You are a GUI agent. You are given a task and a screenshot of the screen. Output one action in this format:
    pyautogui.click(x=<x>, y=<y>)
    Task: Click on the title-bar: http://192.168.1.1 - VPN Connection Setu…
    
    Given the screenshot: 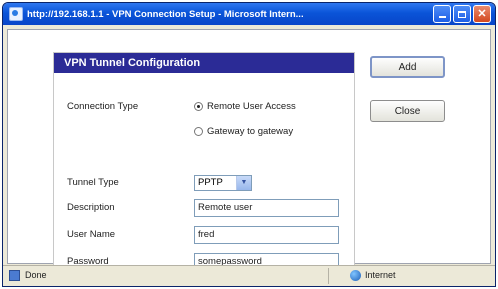 What is the action you would take?
    pyautogui.click(x=249, y=14)
    